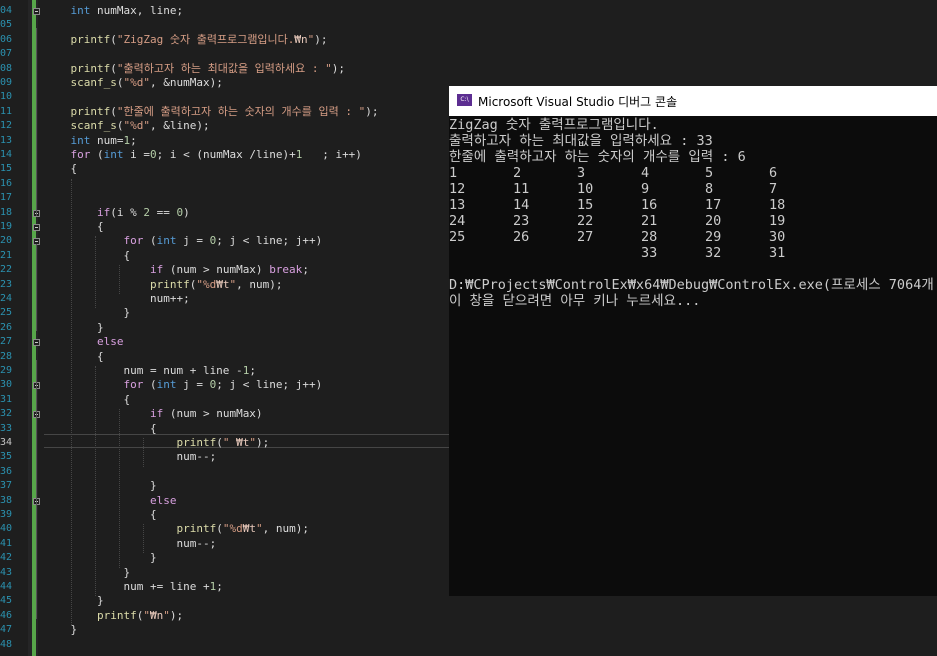 Image resolution: width=937 pixels, height=656 pixels. Describe the element at coordinates (6, 442) in the screenshot. I see `line-number: 34` at that location.